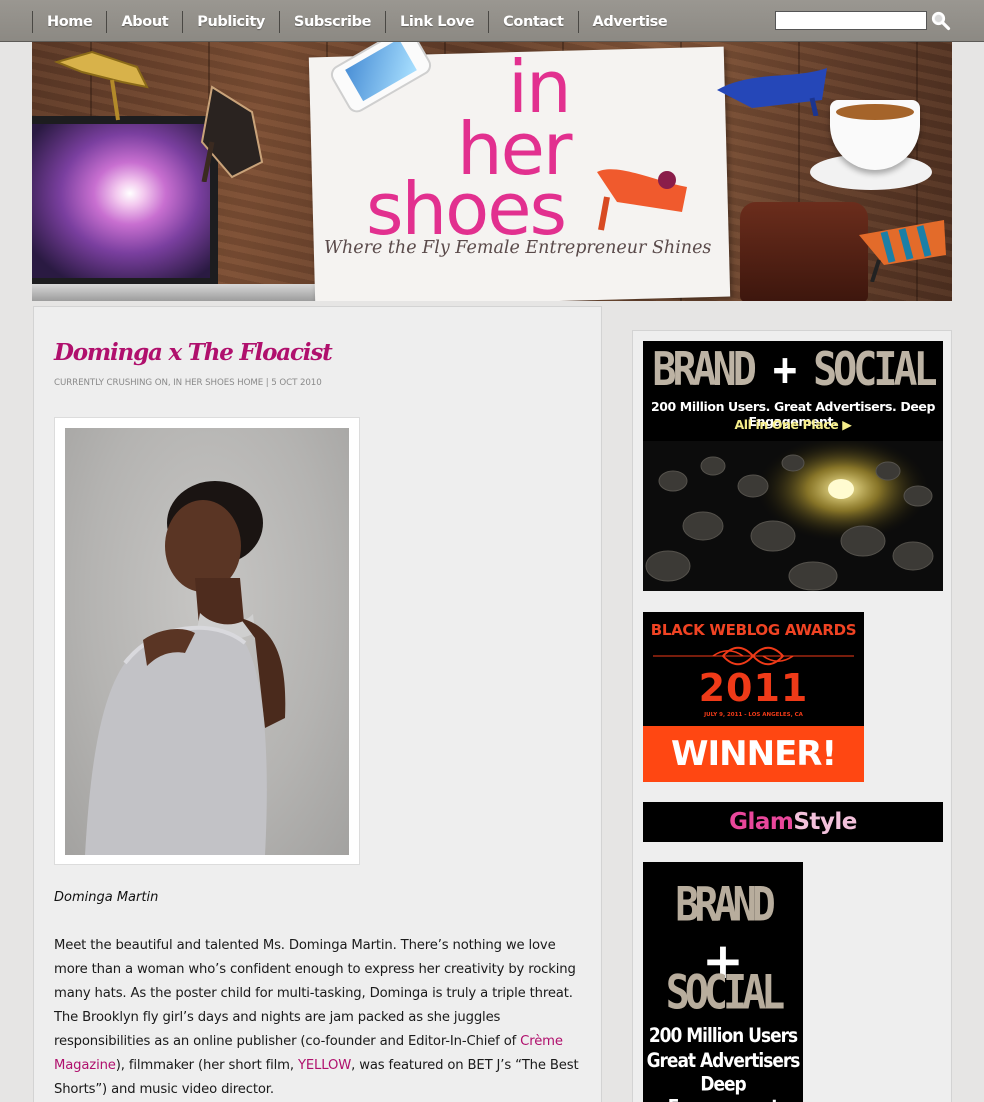 Image resolution: width=984 pixels, height=1102 pixels. I want to click on orange-shoe-image, so click(642, 200).